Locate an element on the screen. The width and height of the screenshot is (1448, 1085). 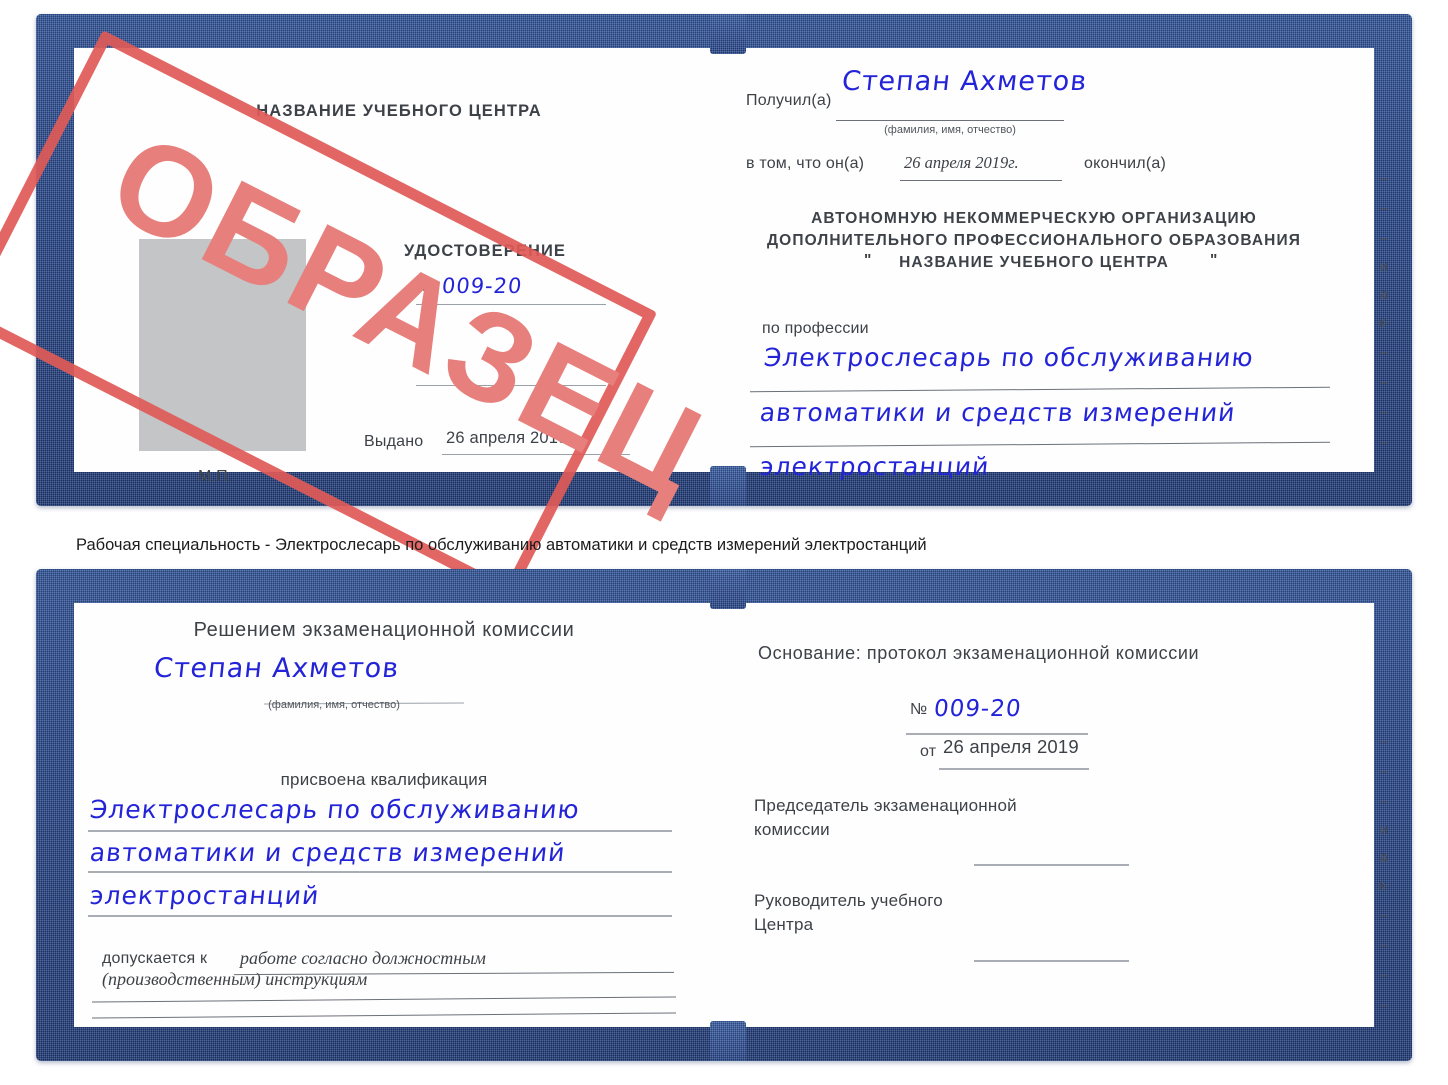
cert1-title: УДОСТОВЕРЕНИЕ is located at coordinates (485, 251).